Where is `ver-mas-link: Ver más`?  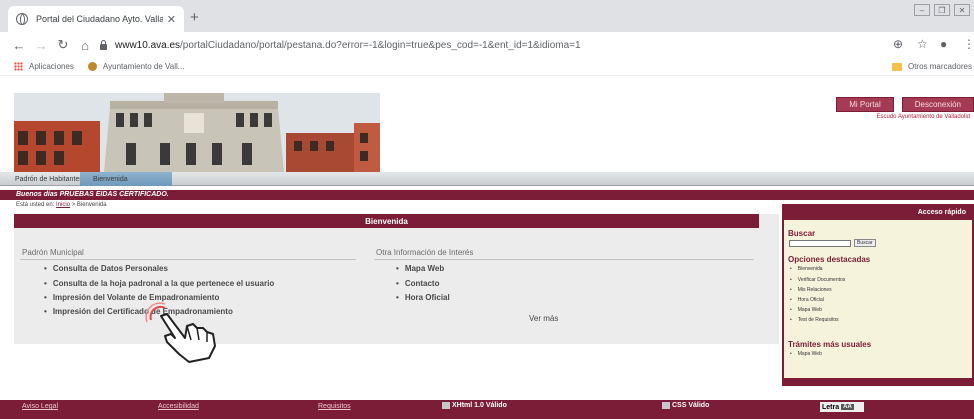 ver-mas-link: Ver más is located at coordinates (543, 318).